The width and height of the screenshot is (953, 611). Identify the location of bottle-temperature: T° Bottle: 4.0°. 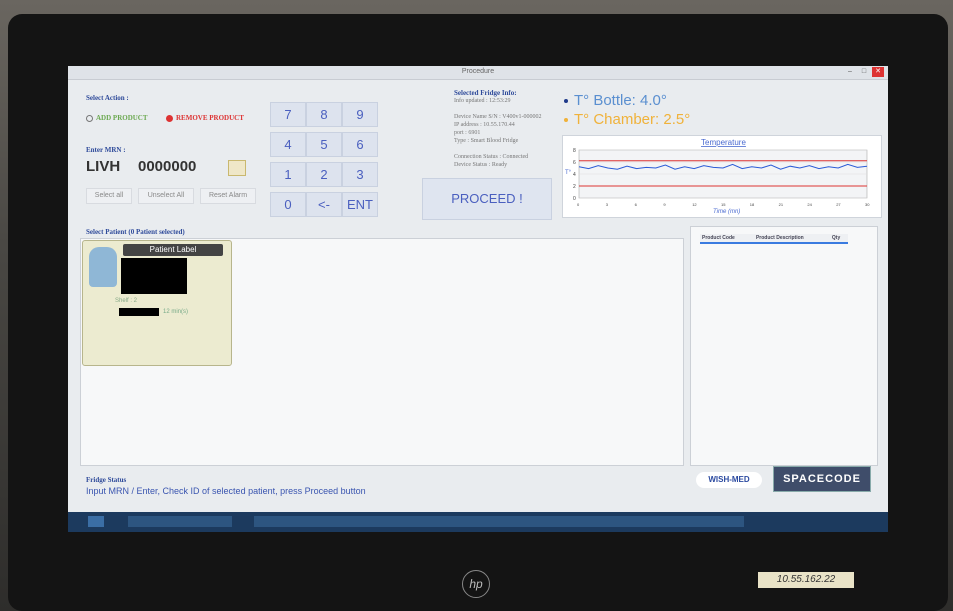
(615, 100).